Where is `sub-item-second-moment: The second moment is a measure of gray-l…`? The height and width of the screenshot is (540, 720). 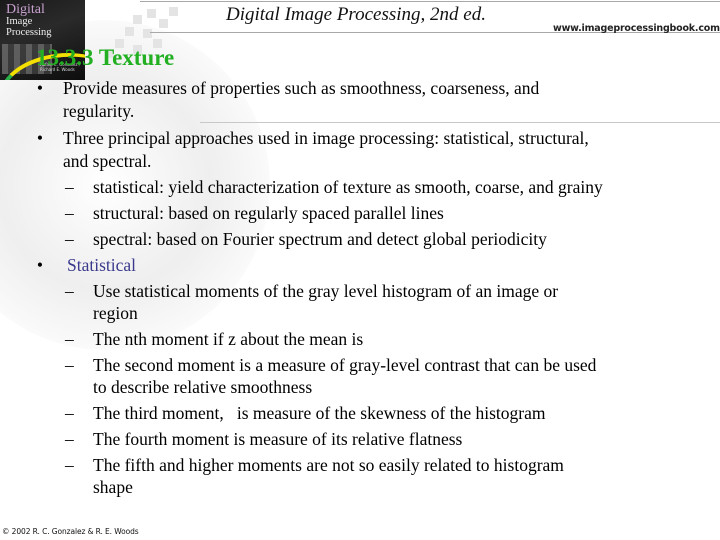
sub-item-second-moment: The second moment is a measure of gray-l… is located at coordinates (345, 365).